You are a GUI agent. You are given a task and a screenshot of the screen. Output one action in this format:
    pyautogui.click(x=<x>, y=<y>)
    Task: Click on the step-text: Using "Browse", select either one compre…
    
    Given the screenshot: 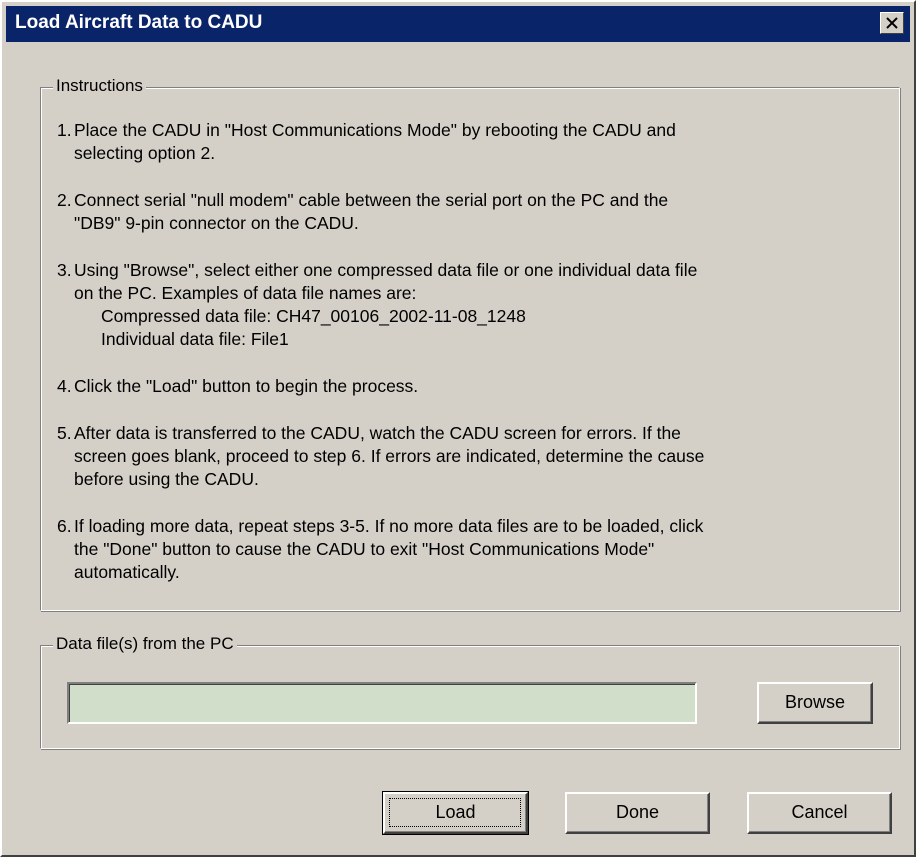 What is the action you would take?
    pyautogui.click(x=386, y=281)
    